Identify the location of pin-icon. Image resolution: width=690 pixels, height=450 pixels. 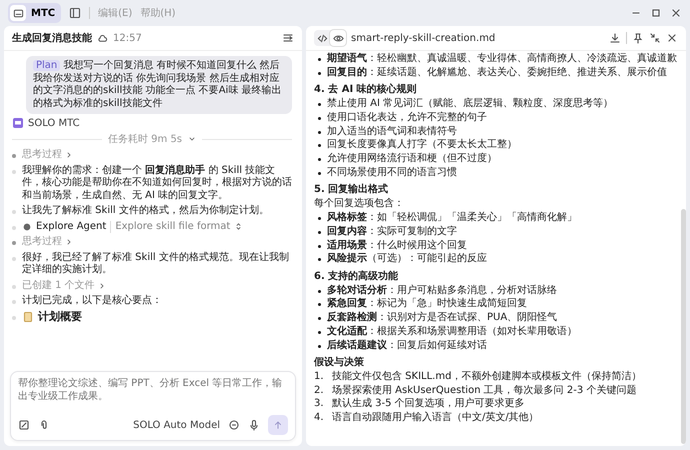
(638, 38).